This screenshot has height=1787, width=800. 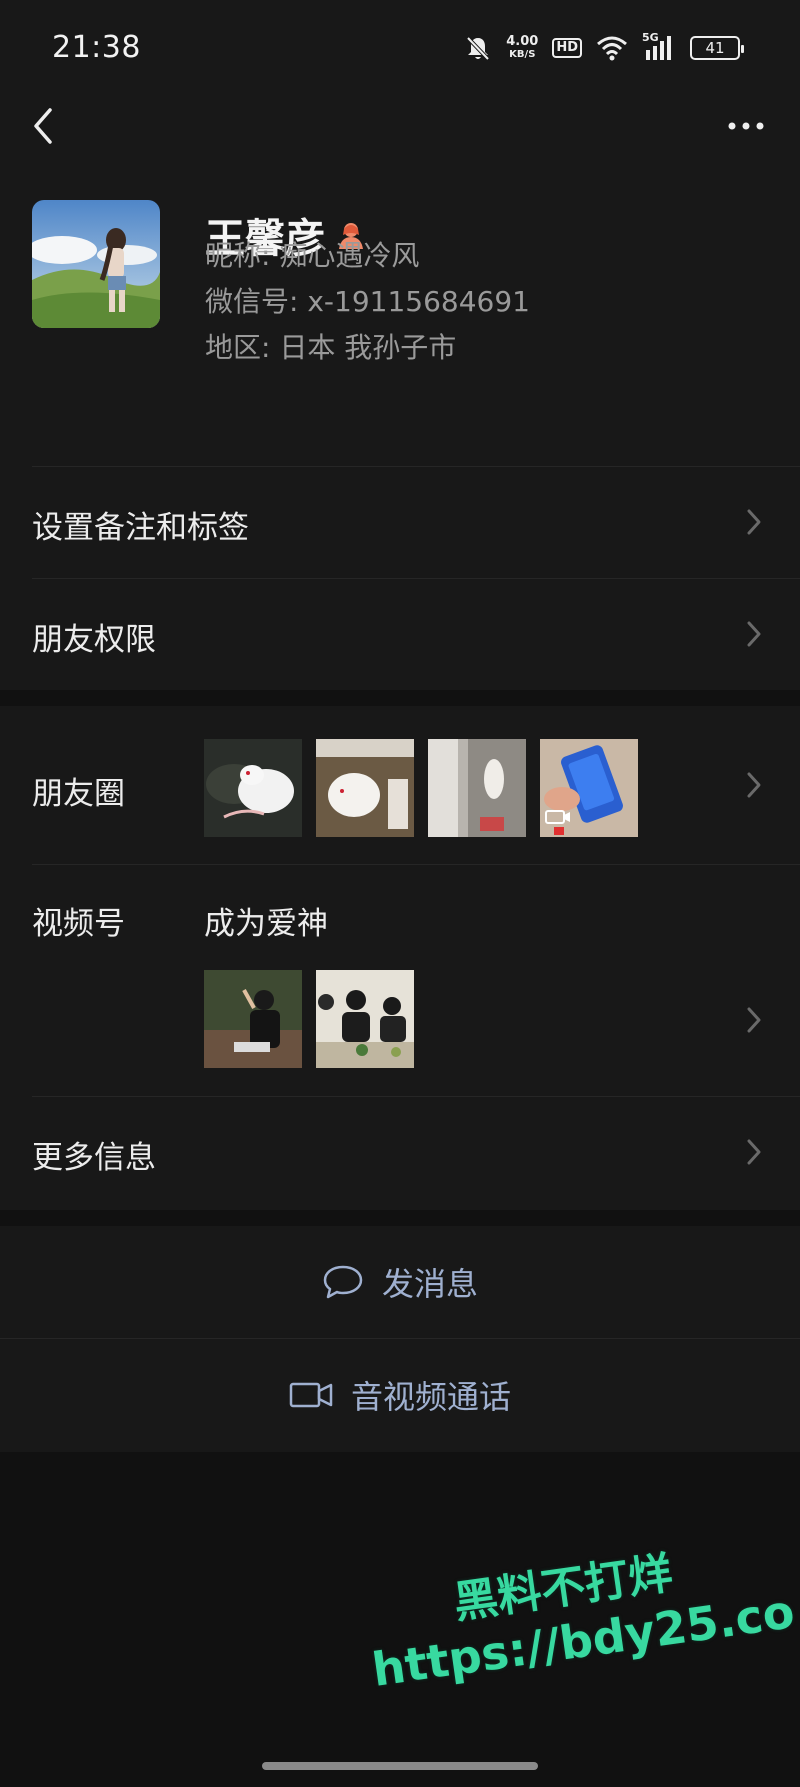 I want to click on home-indicator, so click(x=400, y=1766).